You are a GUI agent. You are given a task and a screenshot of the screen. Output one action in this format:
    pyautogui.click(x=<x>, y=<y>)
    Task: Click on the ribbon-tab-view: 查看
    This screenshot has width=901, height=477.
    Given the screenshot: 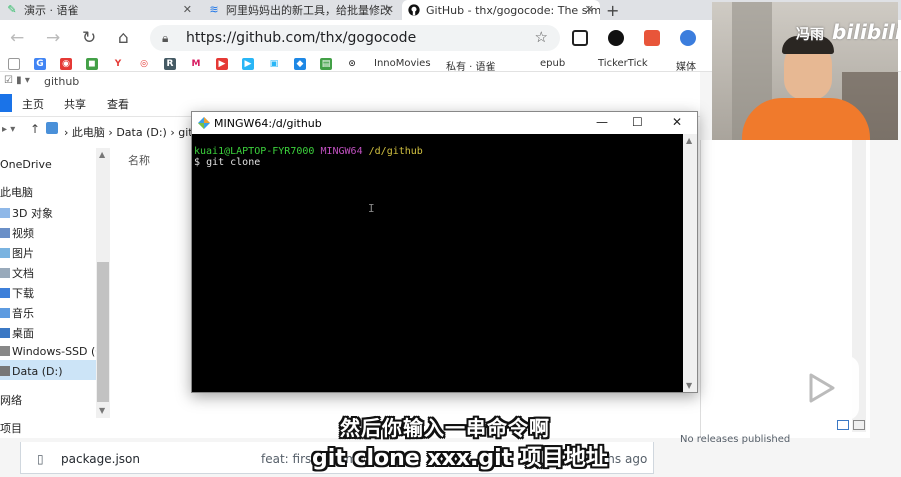 What is the action you would take?
    pyautogui.click(x=118, y=104)
    